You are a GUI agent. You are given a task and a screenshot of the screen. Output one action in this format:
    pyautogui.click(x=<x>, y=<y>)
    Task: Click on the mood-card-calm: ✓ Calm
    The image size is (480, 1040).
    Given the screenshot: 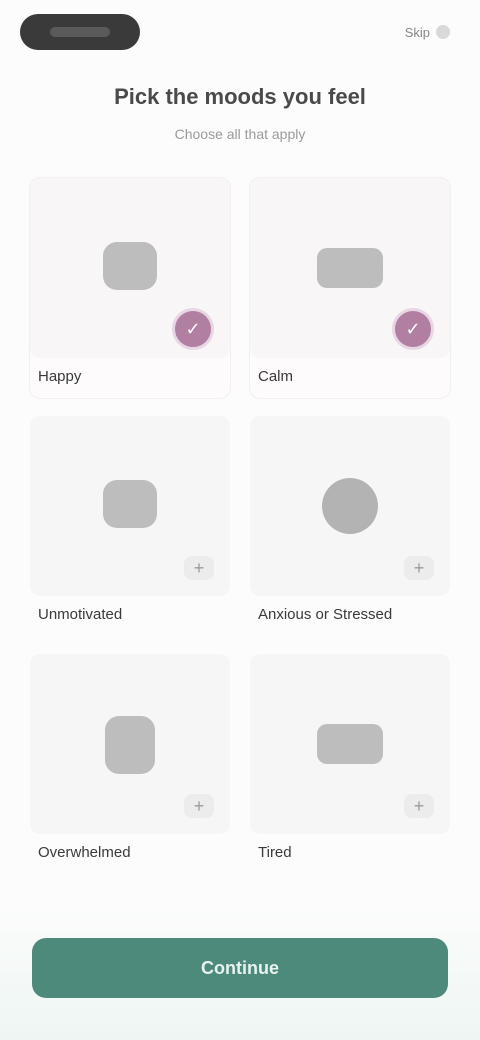 What is the action you would take?
    pyautogui.click(x=350, y=288)
    